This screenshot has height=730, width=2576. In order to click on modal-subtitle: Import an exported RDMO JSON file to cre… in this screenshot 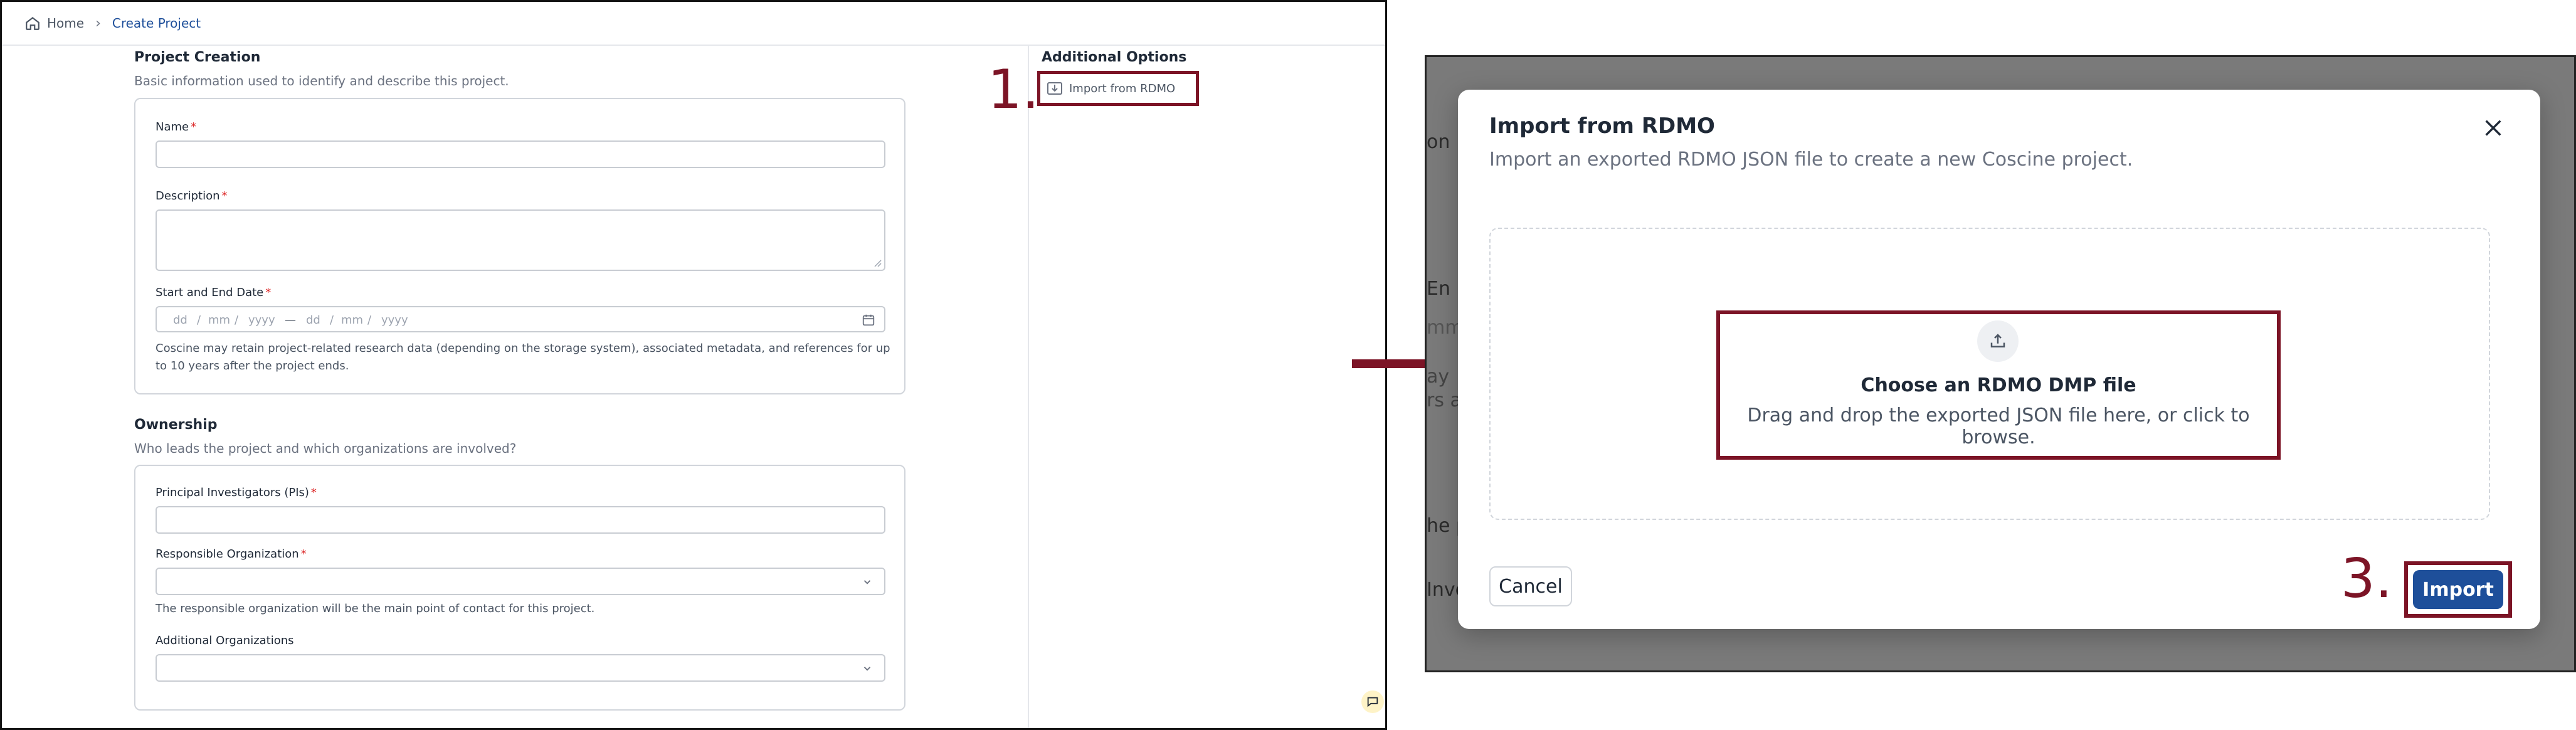, I will do `click(1811, 160)`.